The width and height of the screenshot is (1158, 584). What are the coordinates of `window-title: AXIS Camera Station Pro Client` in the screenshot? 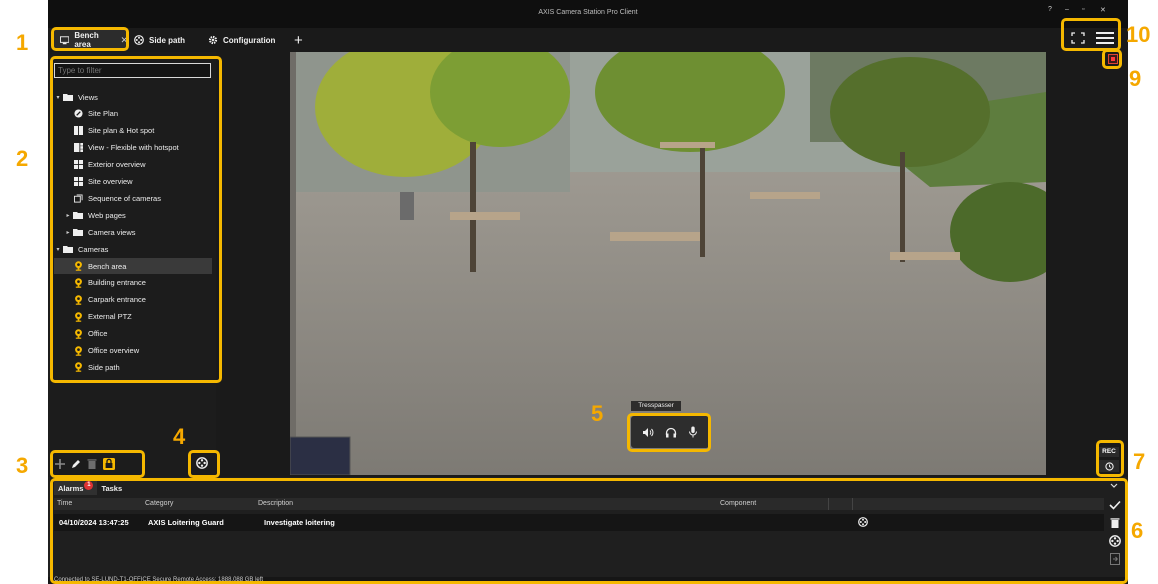 It's located at (588, 12).